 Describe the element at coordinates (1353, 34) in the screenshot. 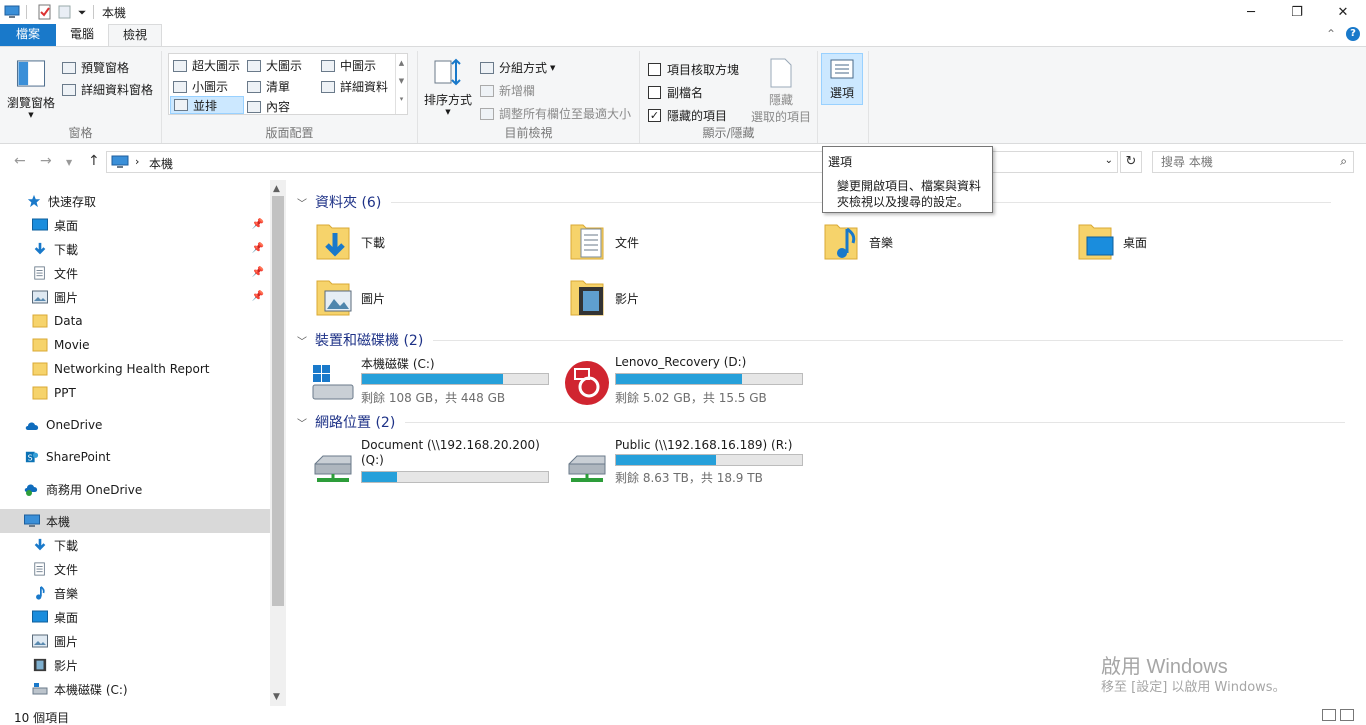

I see `help-icon: ?` at that location.